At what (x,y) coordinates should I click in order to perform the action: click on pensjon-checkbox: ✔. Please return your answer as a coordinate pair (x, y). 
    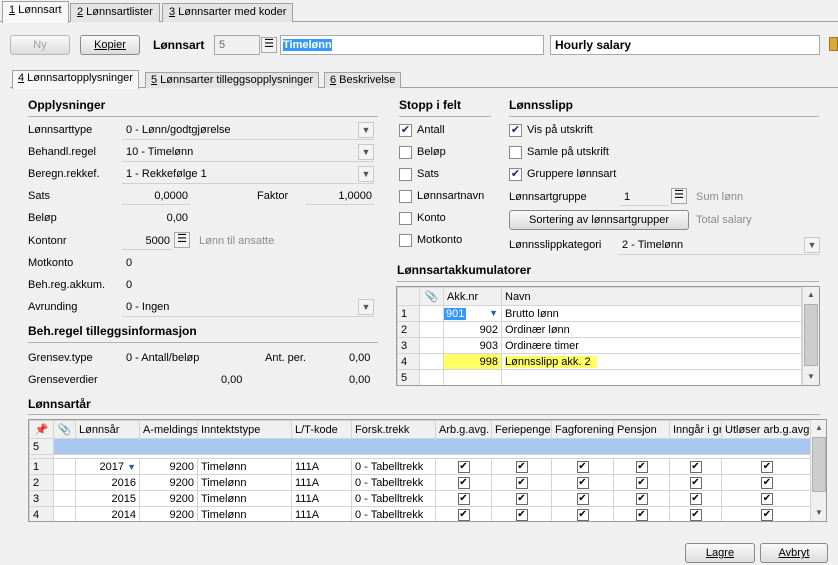
    Looking at the image, I should click on (641, 515).